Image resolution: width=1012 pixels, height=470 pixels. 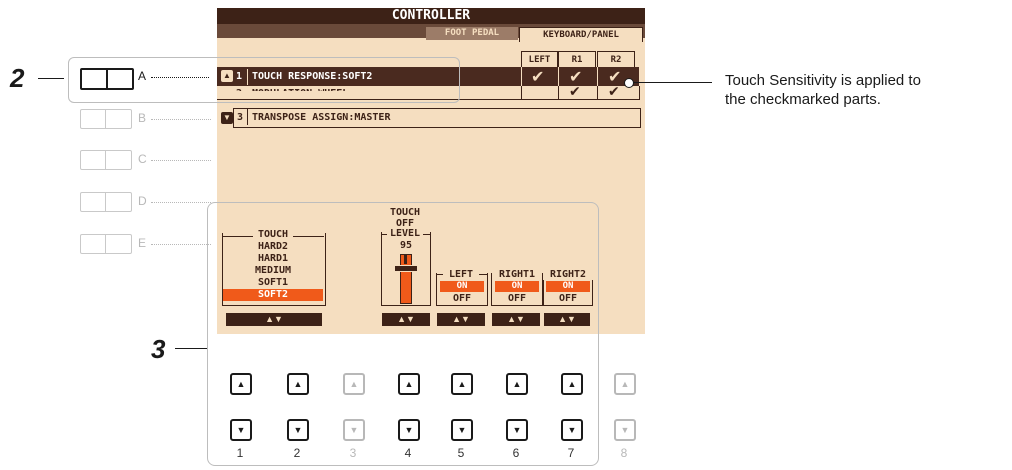 I want to click on row-3-label: TRANSPOSE ASSIGN:MASTER, so click(x=321, y=117).